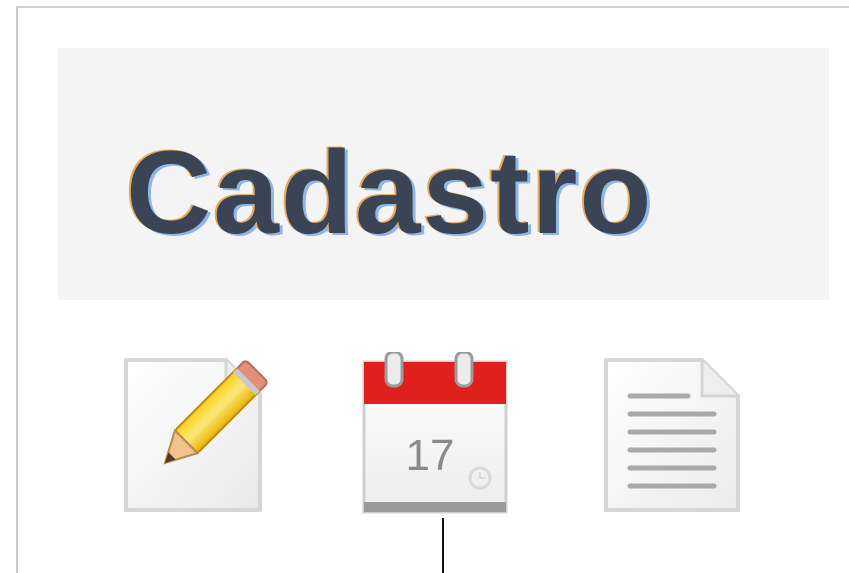 Image resolution: width=849 pixels, height=573 pixels. I want to click on document-icon, so click(673, 435).